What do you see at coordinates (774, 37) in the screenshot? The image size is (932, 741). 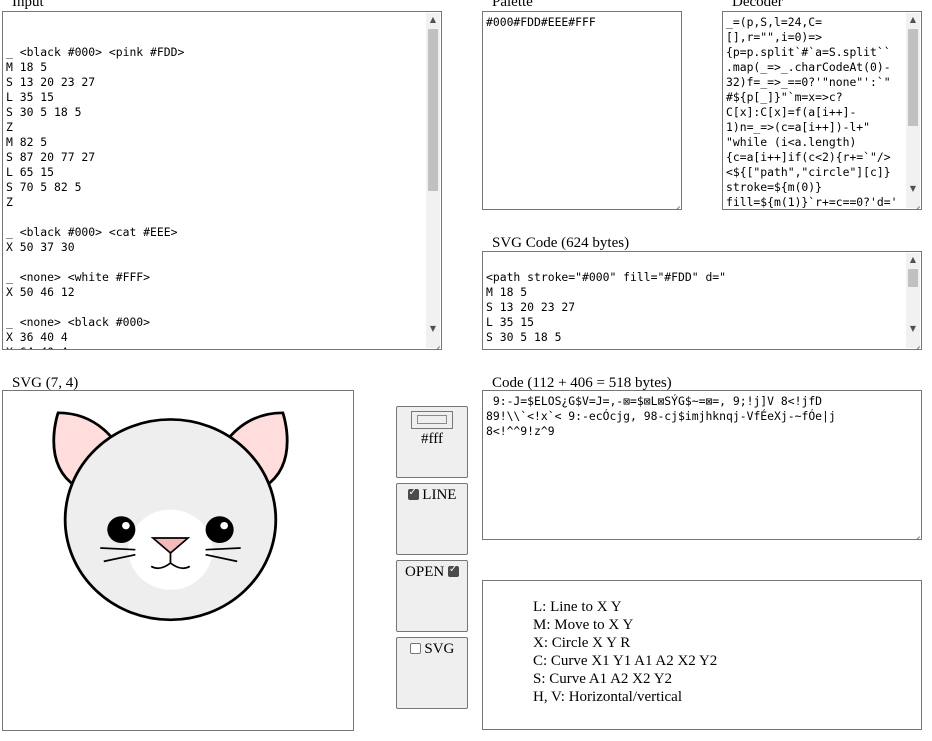 I see `decoder-line: [],r="",i=0)=>` at bounding box center [774, 37].